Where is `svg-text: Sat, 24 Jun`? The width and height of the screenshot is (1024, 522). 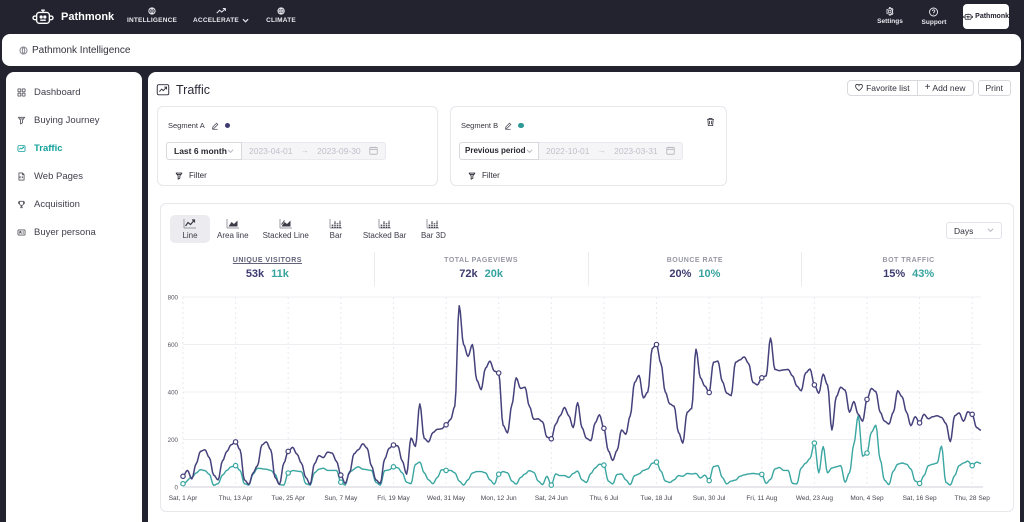 svg-text: Sat, 24 Jun is located at coordinates (551, 498).